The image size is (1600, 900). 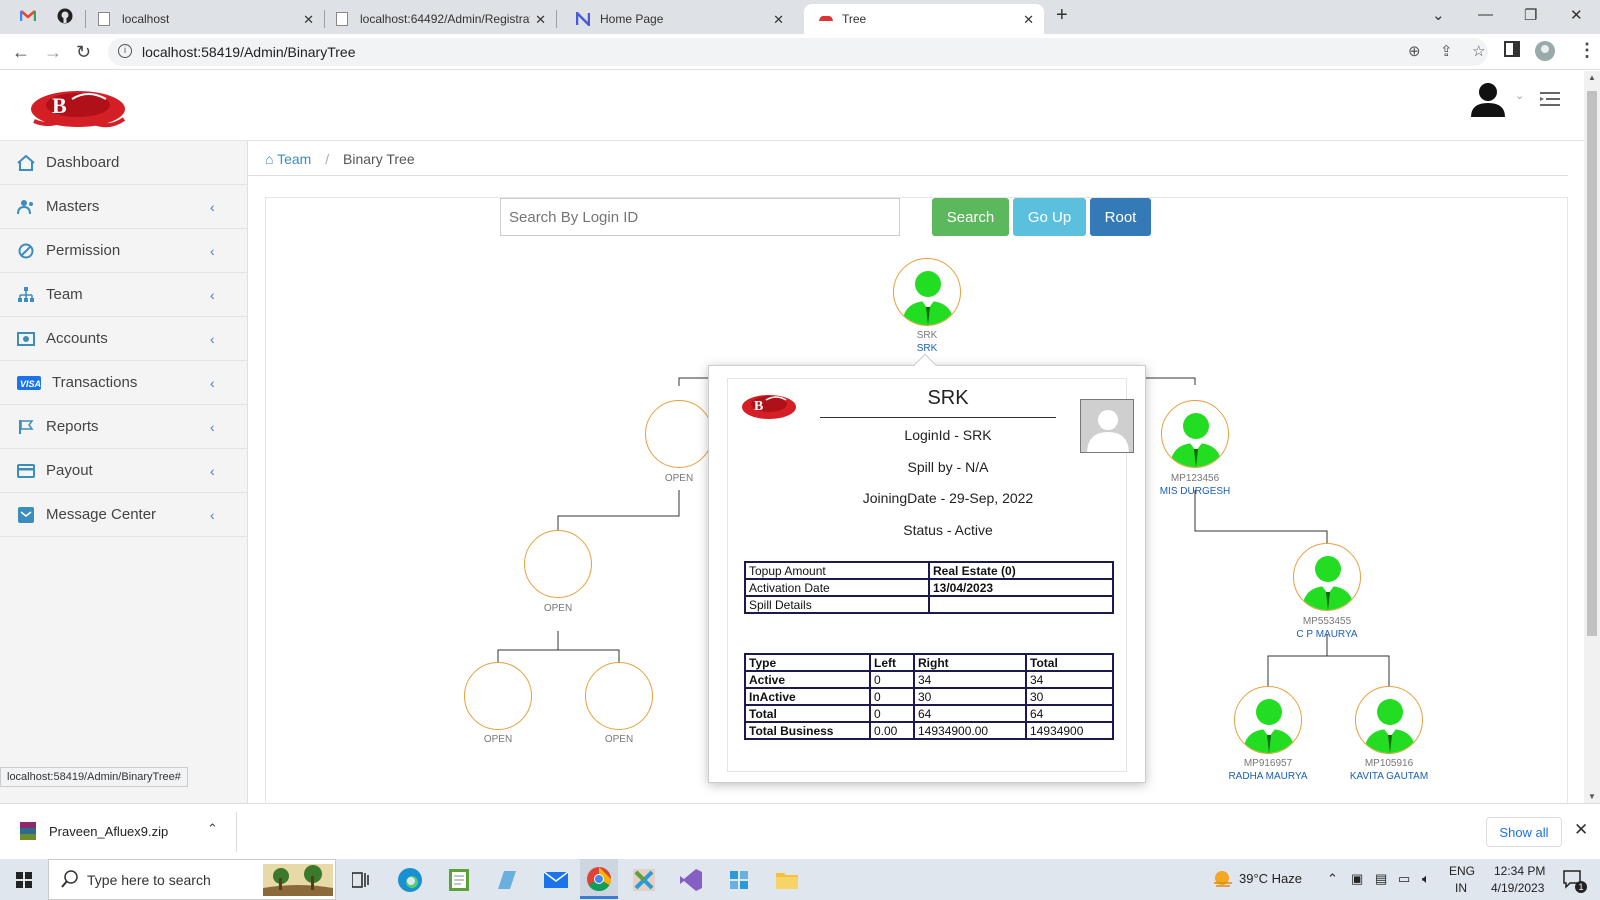 I want to click on forward-icon: →, so click(x=53, y=52).